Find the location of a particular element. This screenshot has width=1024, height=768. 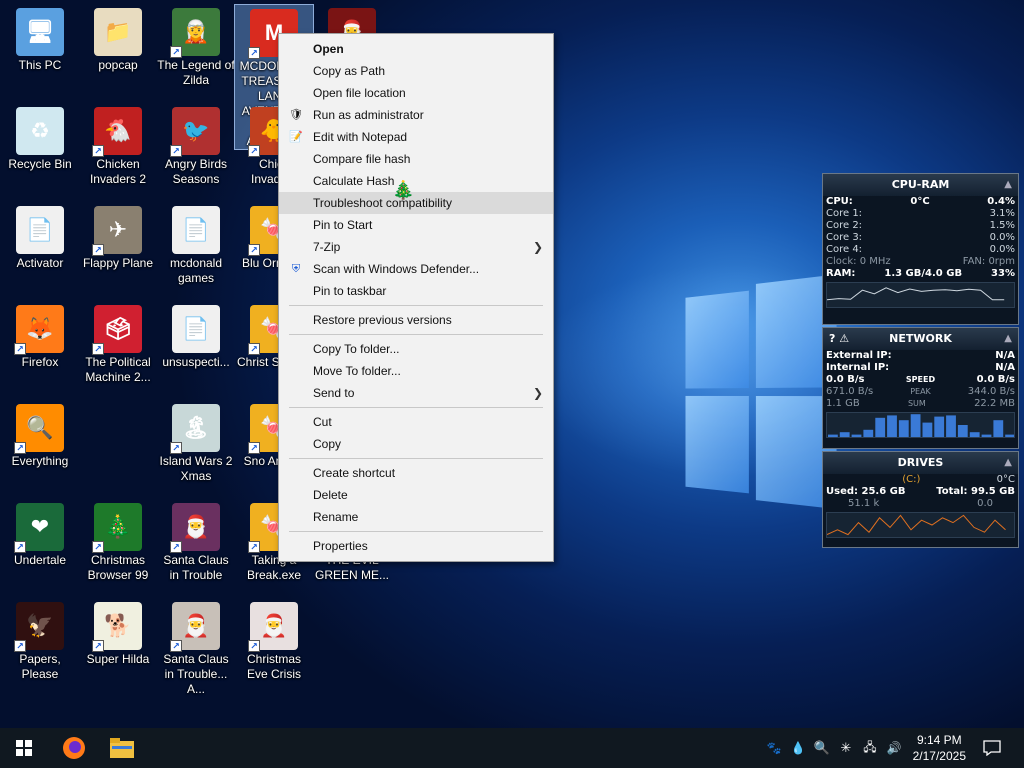

desktop-icon: 🐕 ↗ Super Hilda is located at coordinates (118, 646).